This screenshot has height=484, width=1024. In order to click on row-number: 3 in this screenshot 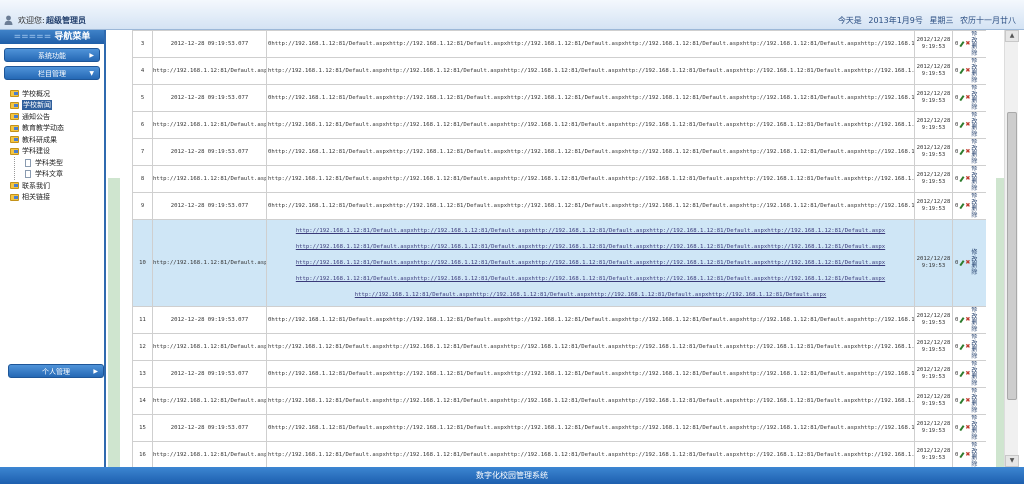, I will do `click(142, 44)`.